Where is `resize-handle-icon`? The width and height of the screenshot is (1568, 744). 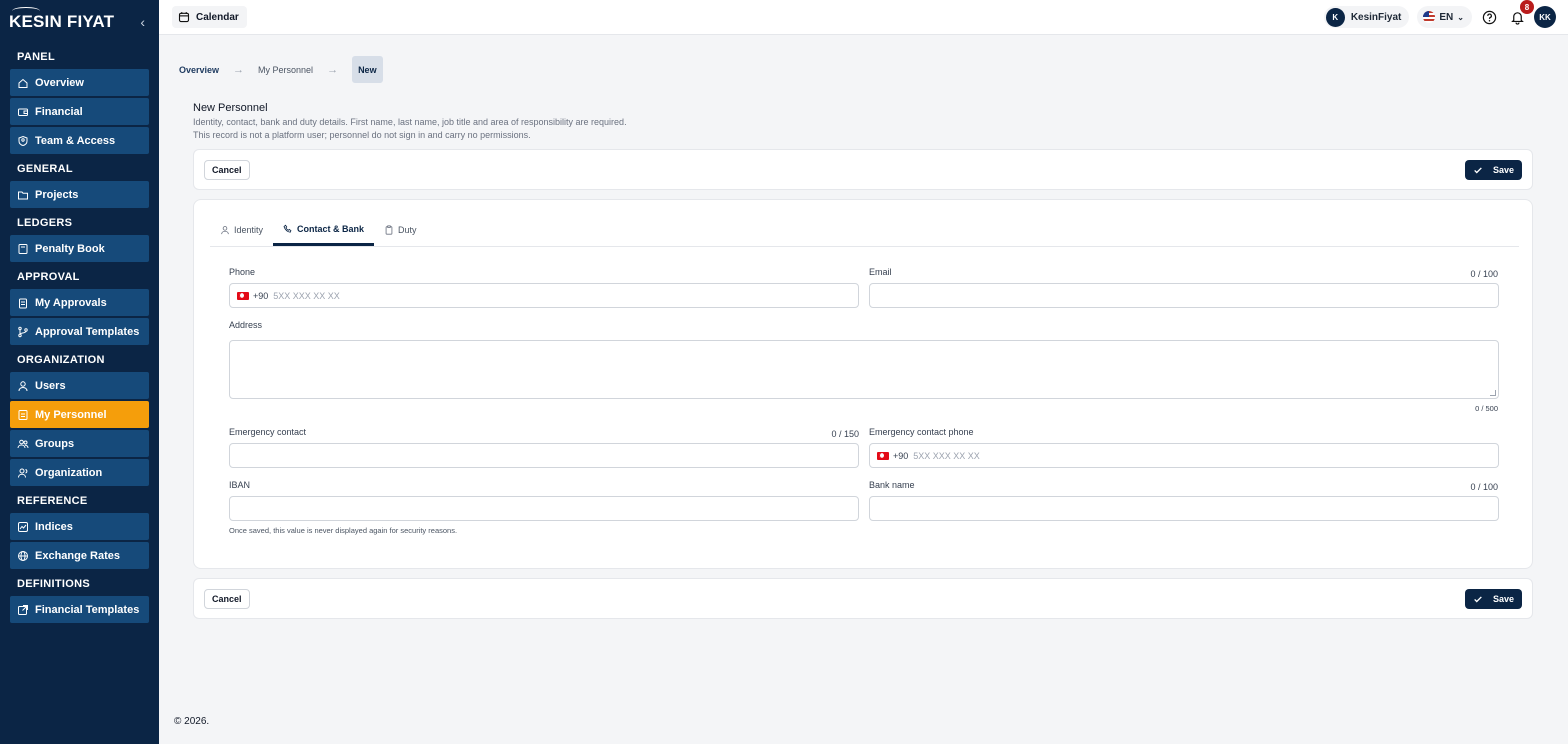 resize-handle-icon is located at coordinates (1493, 393).